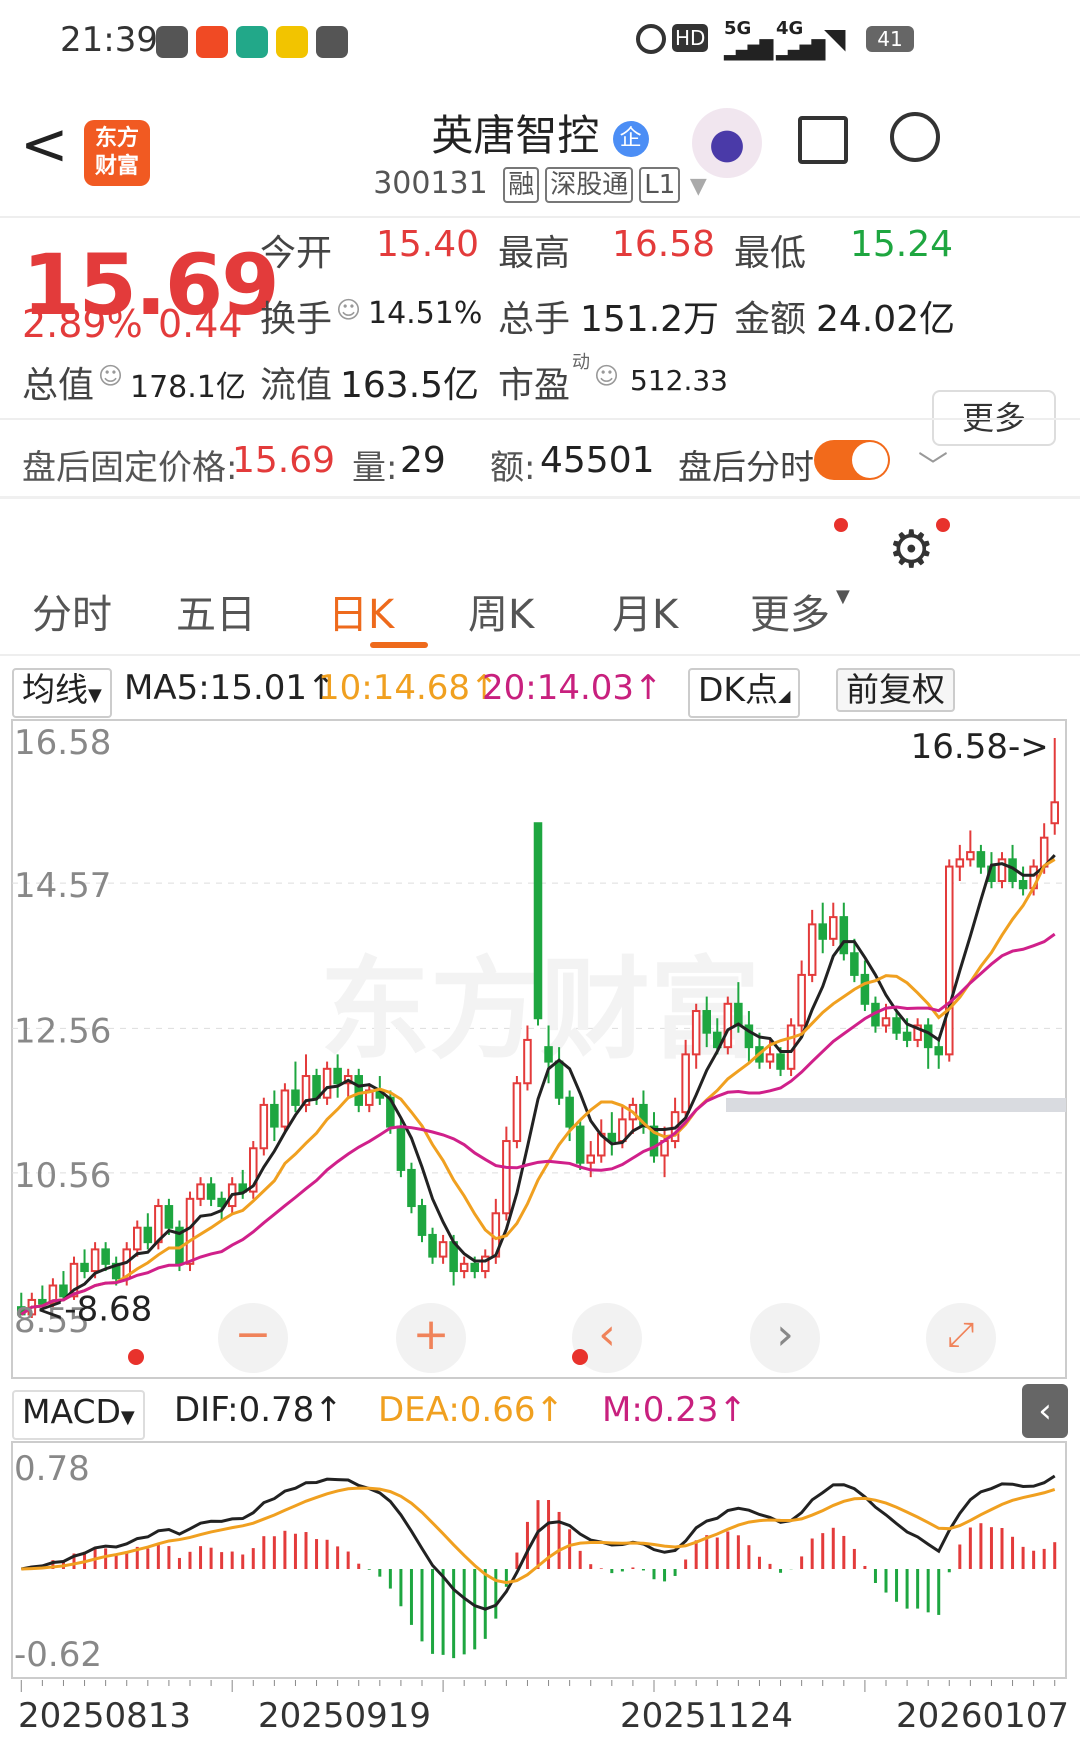 This screenshot has height=1746, width=1080. What do you see at coordinates (790, 611) in the screenshot?
I see `tab-more: 更多` at bounding box center [790, 611].